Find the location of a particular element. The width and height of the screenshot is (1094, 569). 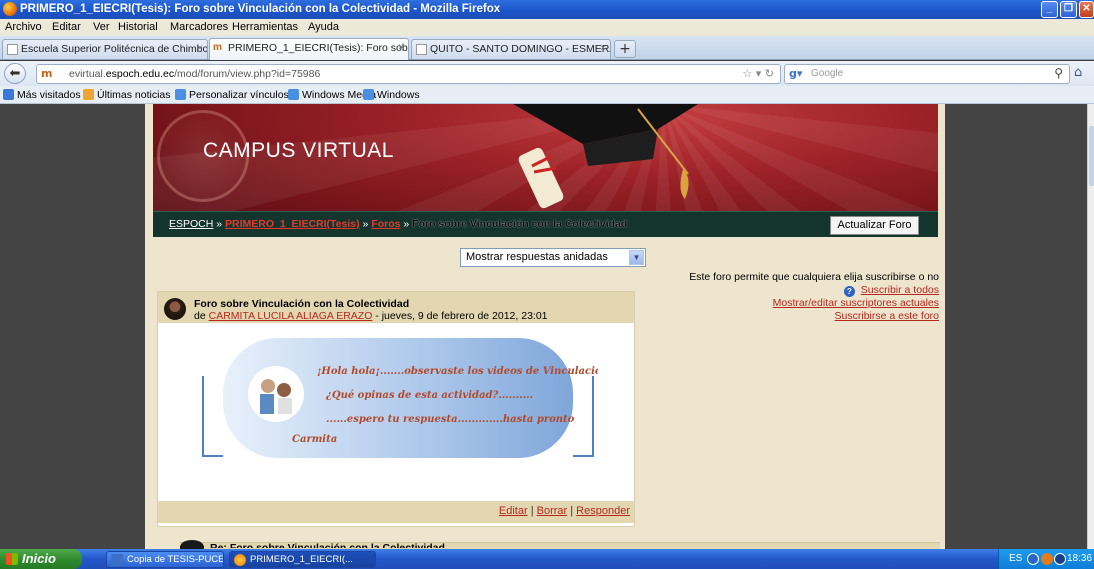

help-icon: ? is located at coordinates (849, 291).